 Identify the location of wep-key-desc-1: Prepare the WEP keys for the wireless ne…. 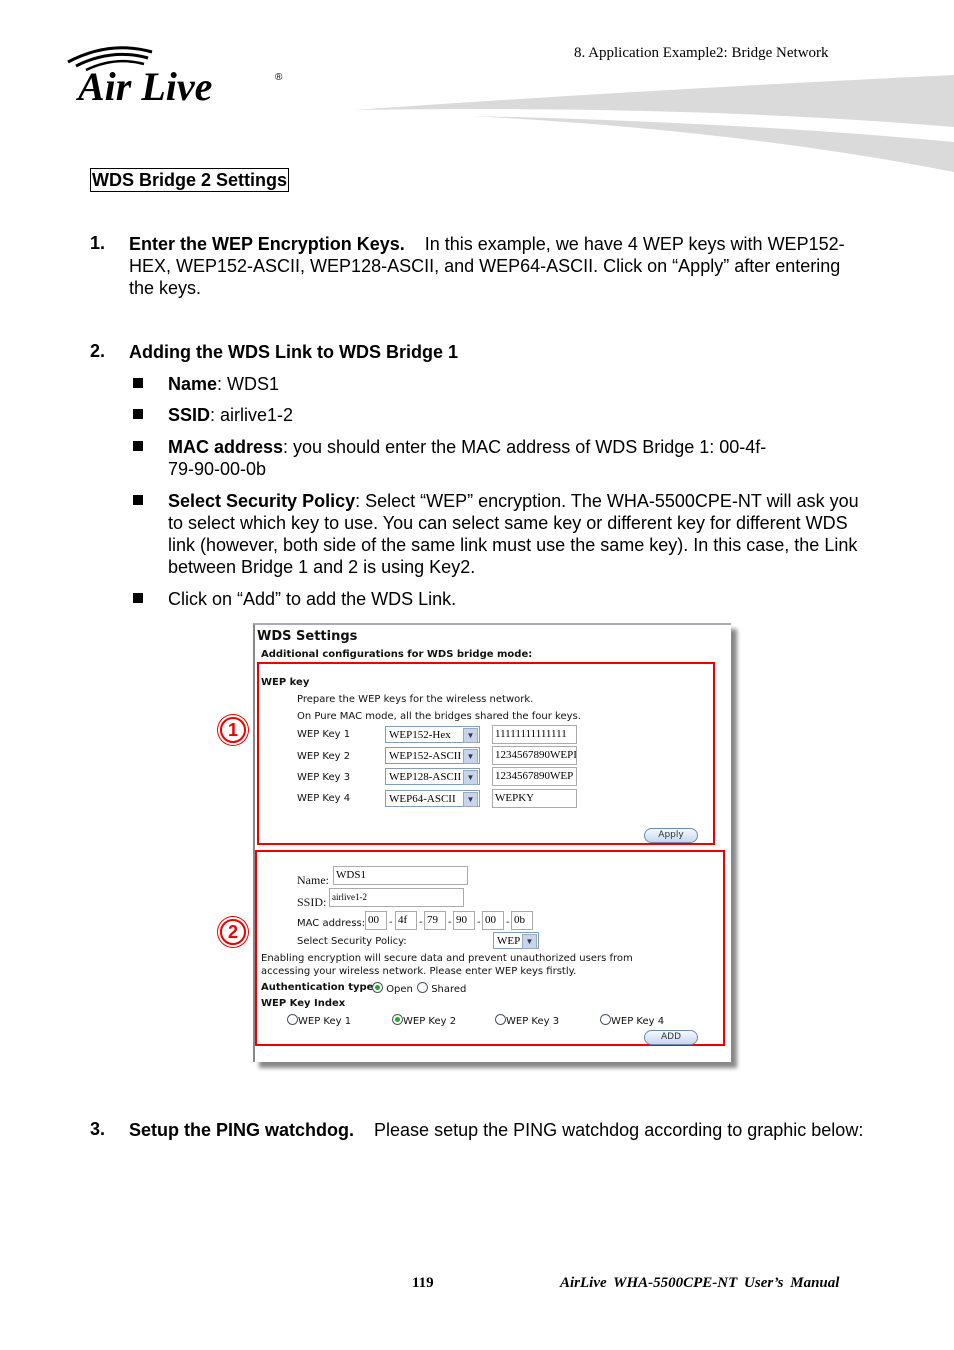
(415, 699).